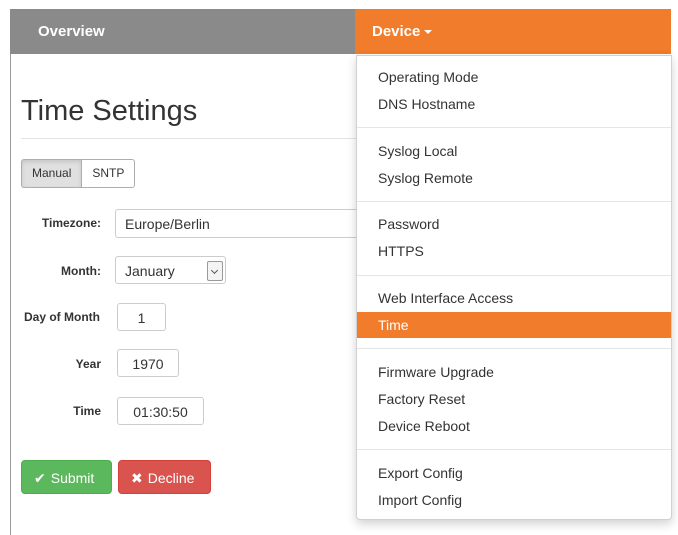 Image resolution: width=678 pixels, height=535 pixels. I want to click on day-value: 1, so click(141, 318).